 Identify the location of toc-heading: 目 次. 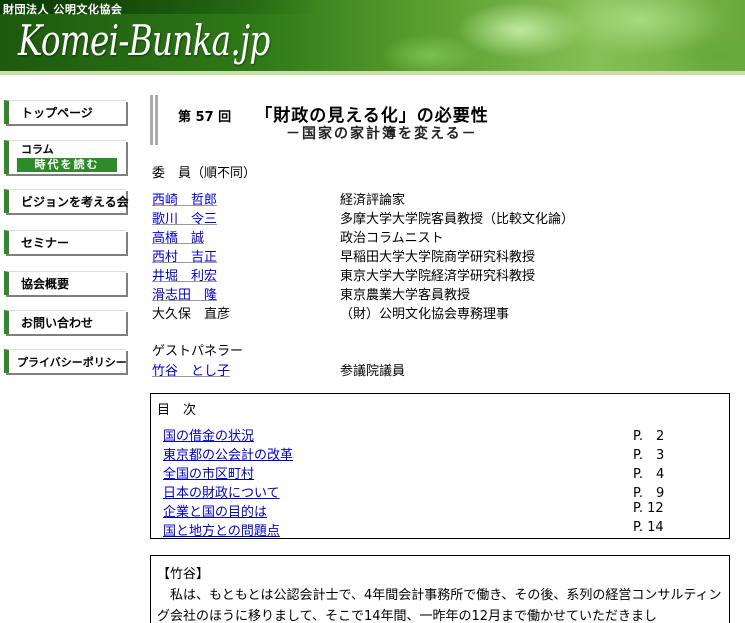
(177, 410).